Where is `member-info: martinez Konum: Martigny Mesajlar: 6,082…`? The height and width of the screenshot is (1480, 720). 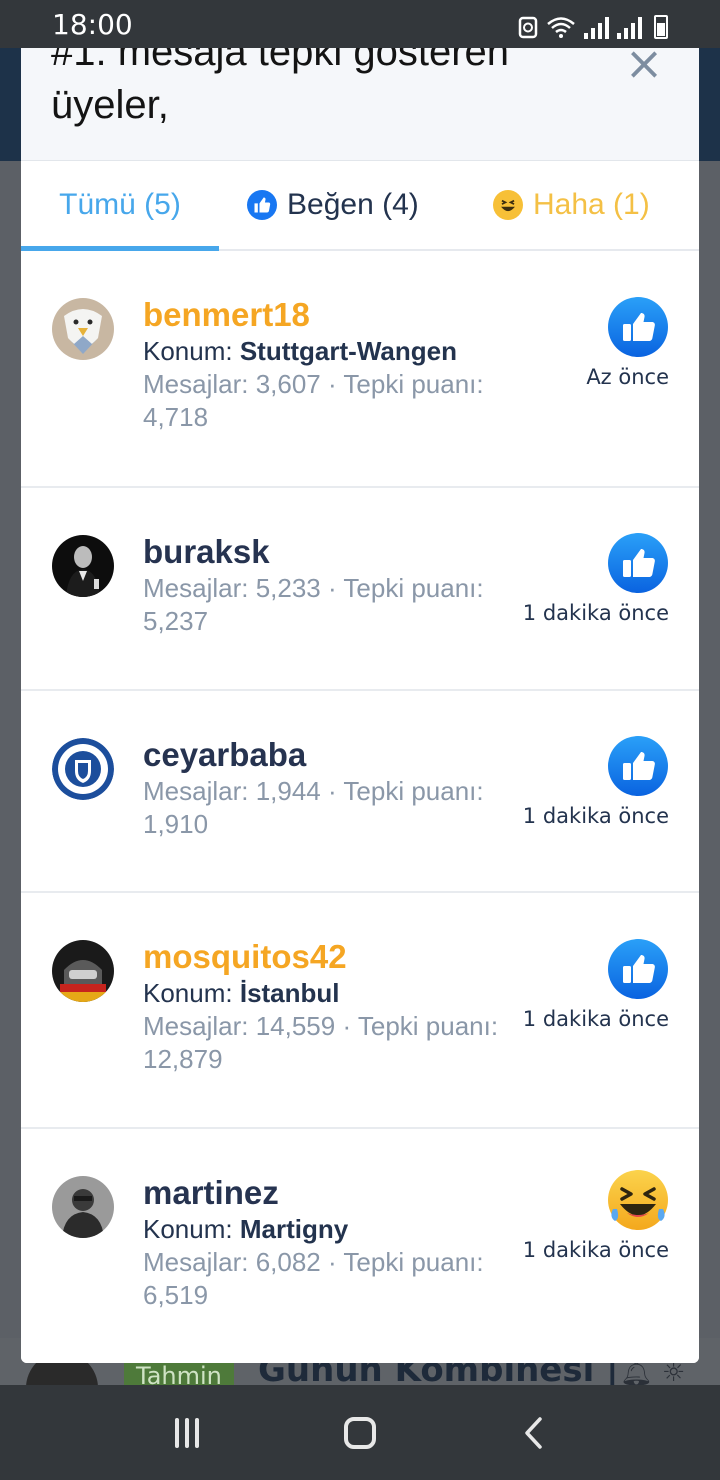 member-info: martinez Konum: Martigny Mesajlar: 6,082… is located at coordinates (333, 1242).